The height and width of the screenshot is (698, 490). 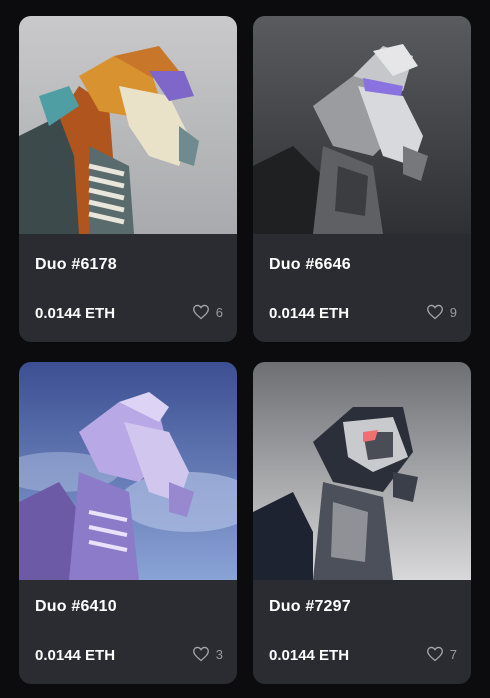 I want to click on robot-artwork-purple, so click(x=128, y=471).